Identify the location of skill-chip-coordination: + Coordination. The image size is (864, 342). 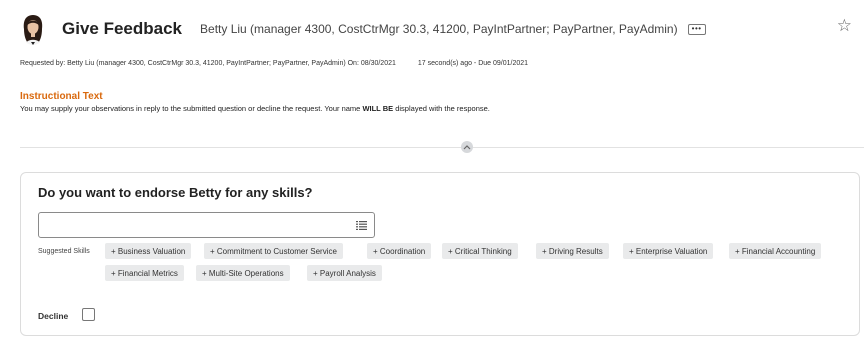
(399, 251).